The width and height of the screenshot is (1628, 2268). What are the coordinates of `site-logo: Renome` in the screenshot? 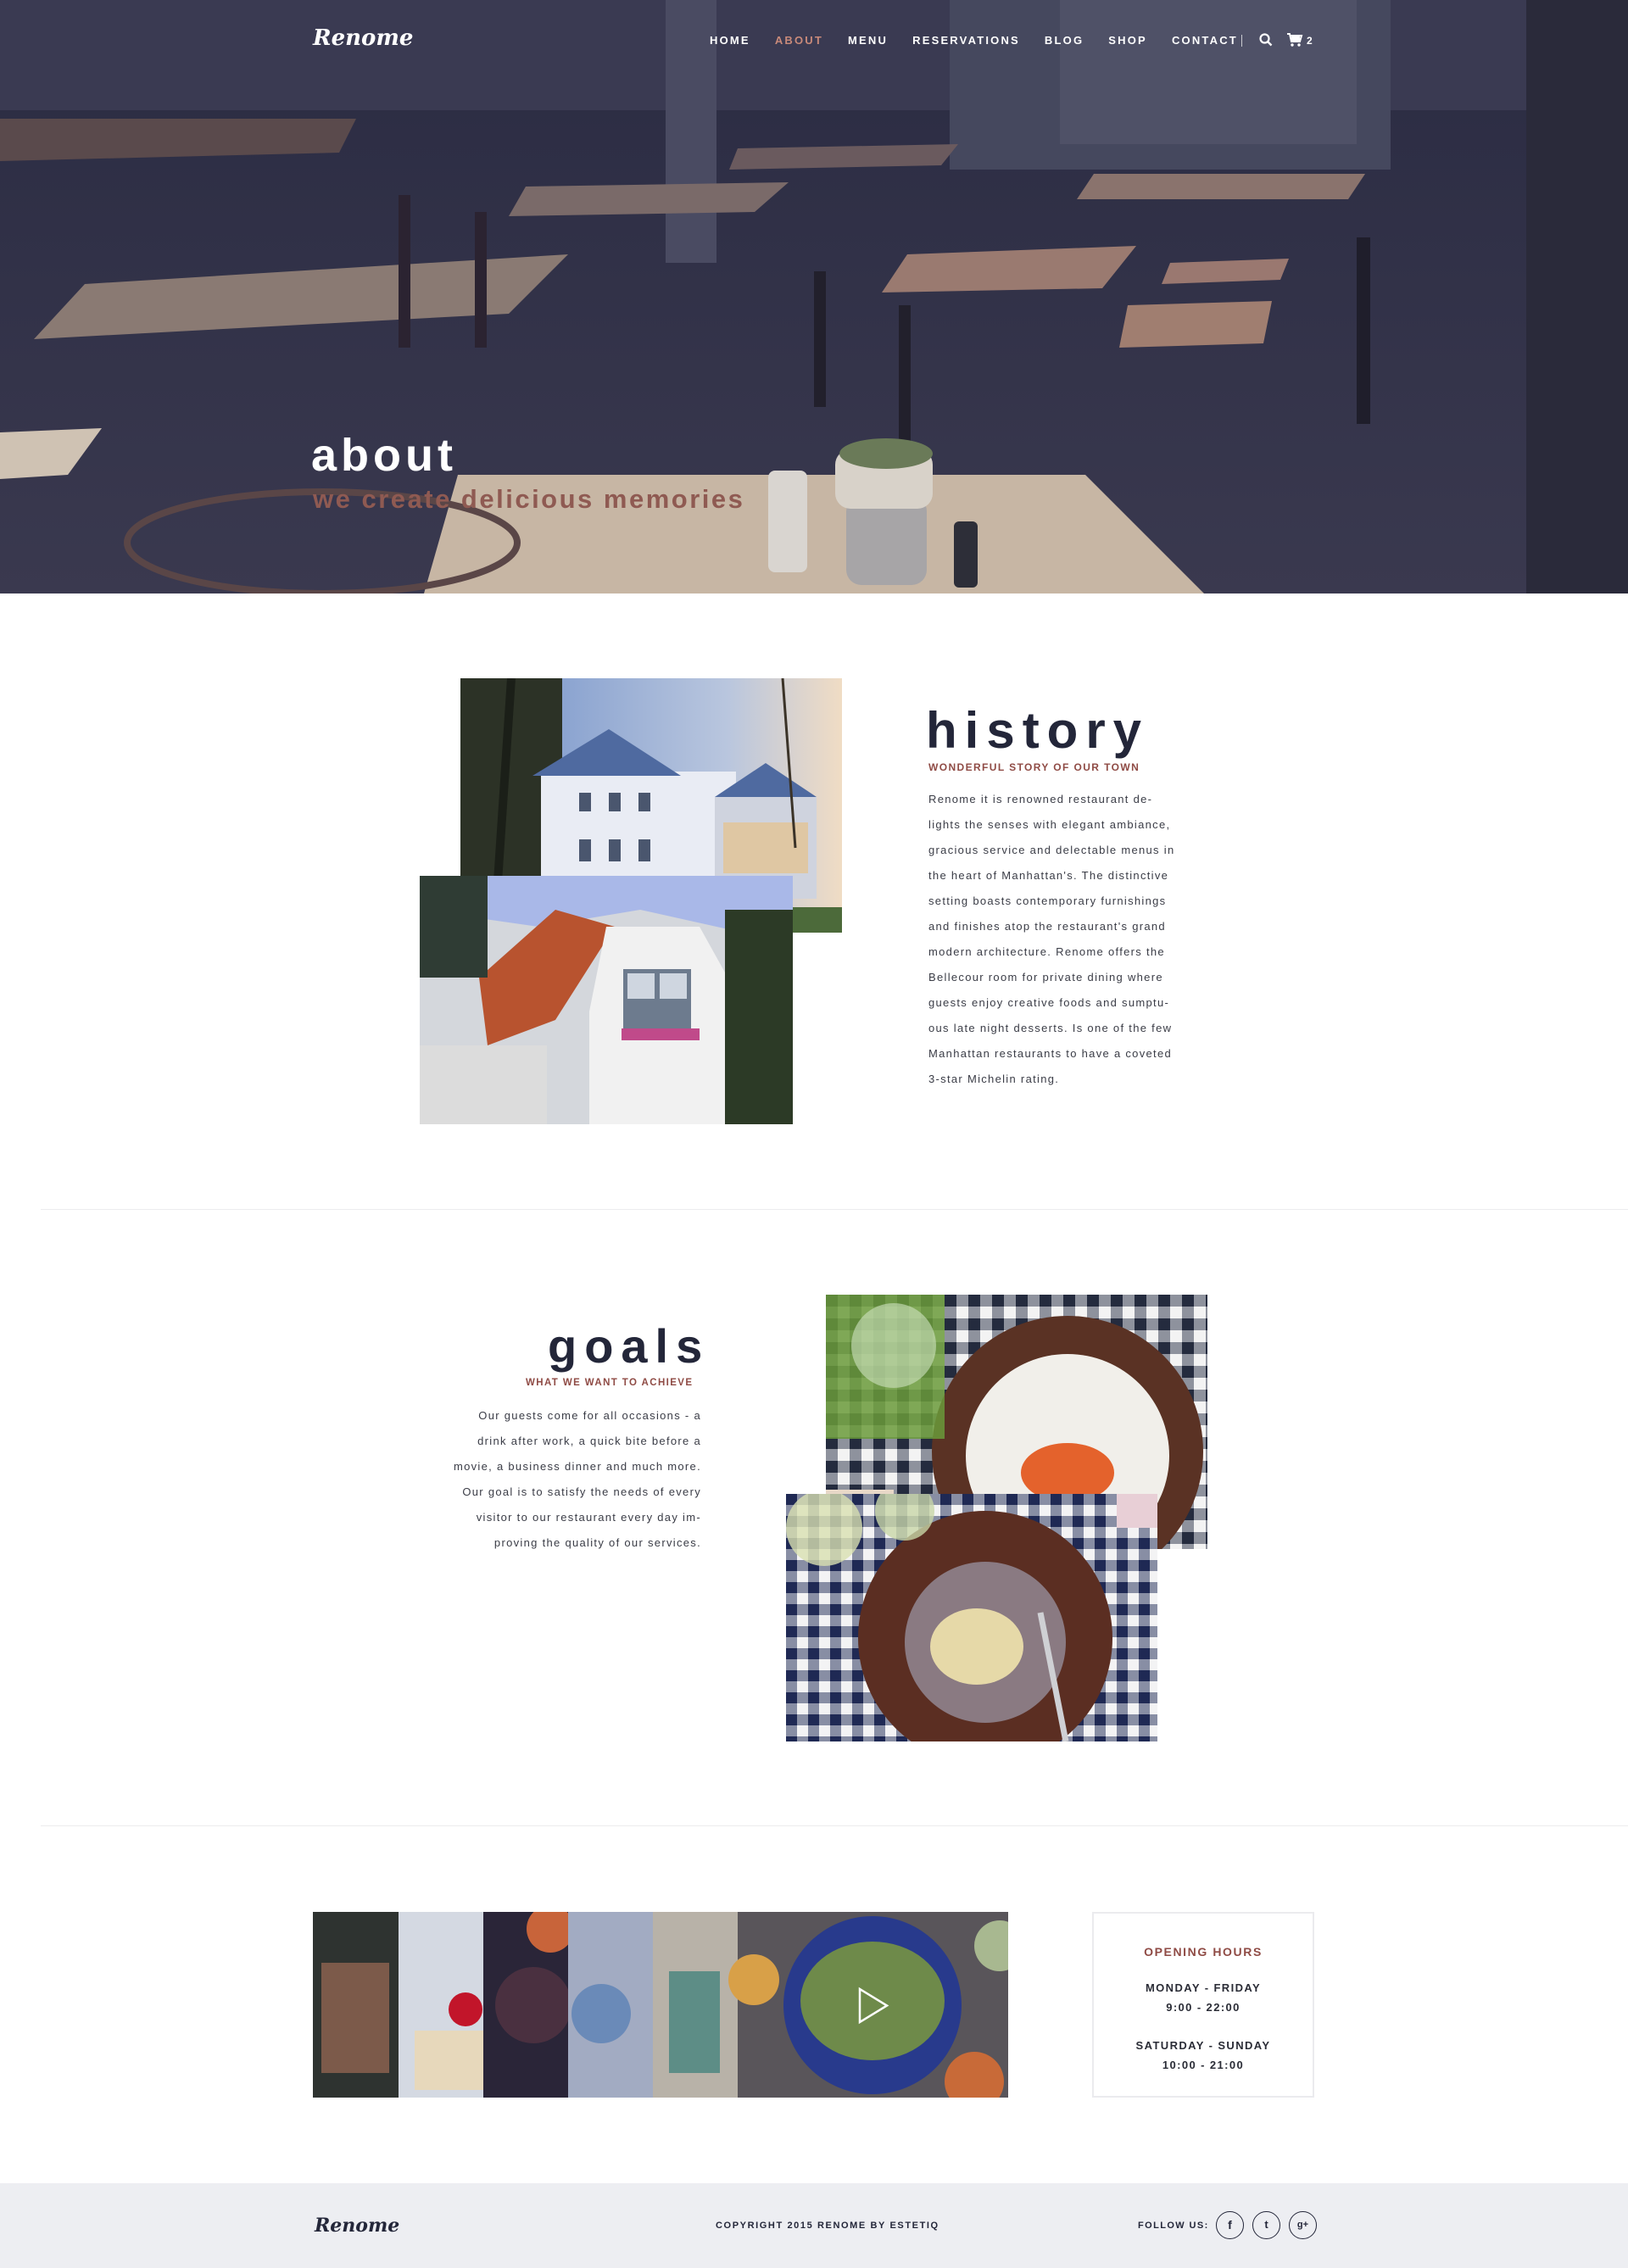 It's located at (363, 38).